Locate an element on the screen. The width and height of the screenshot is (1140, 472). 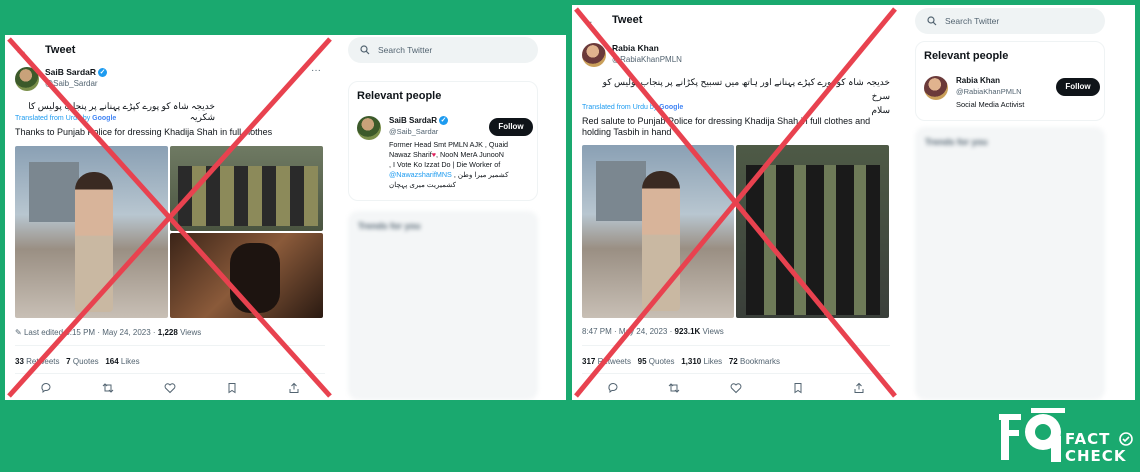
bookmarks-label: Bookmarks is located at coordinates (760, 361).